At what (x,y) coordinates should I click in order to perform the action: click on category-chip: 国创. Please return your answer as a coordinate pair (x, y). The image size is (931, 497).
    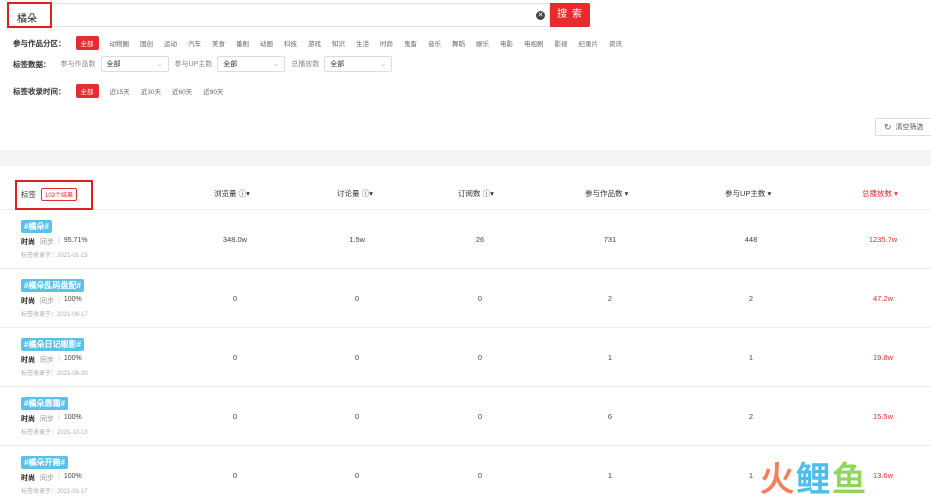
    Looking at the image, I should click on (146, 43).